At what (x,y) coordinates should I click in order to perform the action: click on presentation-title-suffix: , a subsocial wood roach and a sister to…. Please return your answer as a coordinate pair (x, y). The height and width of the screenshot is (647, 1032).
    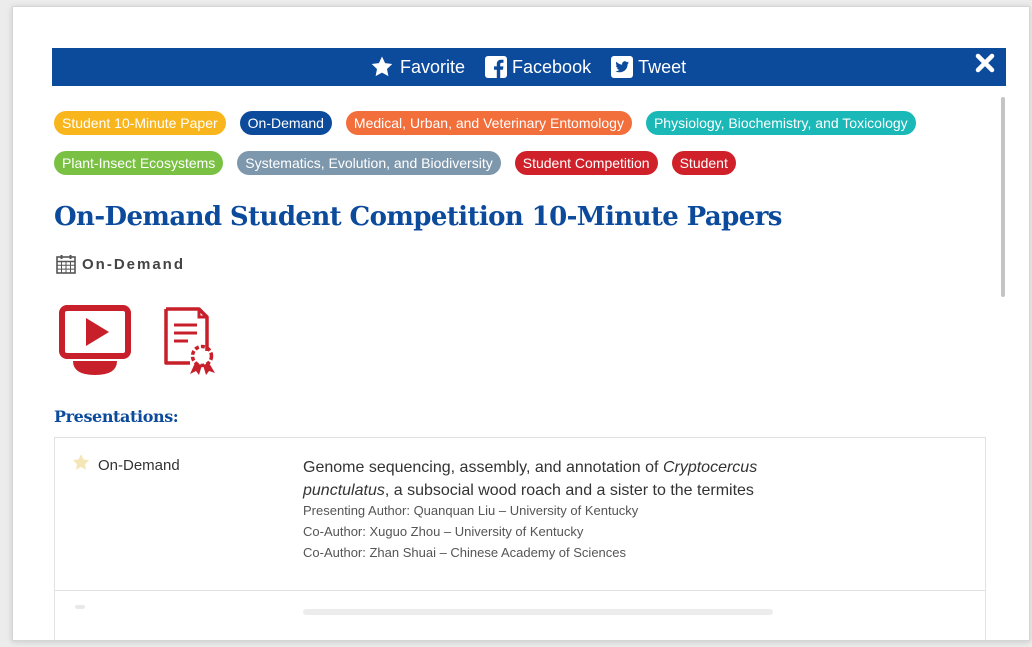
    Looking at the image, I should click on (569, 490).